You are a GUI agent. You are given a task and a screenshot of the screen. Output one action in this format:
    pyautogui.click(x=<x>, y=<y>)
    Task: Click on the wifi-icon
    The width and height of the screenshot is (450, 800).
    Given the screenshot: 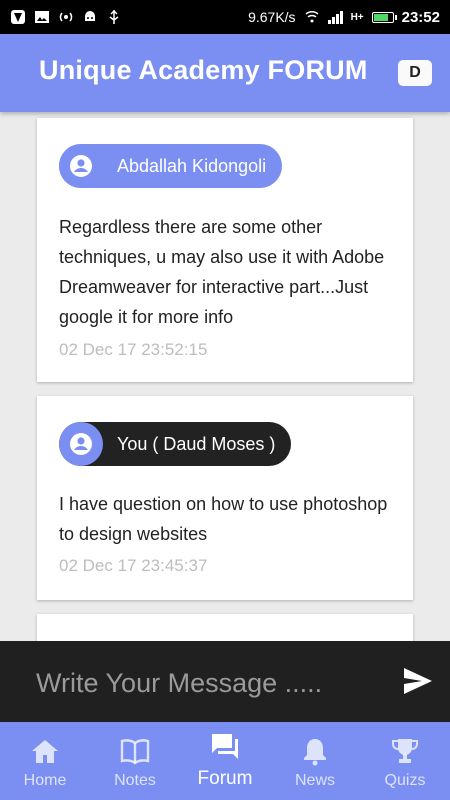 What is the action you would take?
    pyautogui.click(x=312, y=16)
    